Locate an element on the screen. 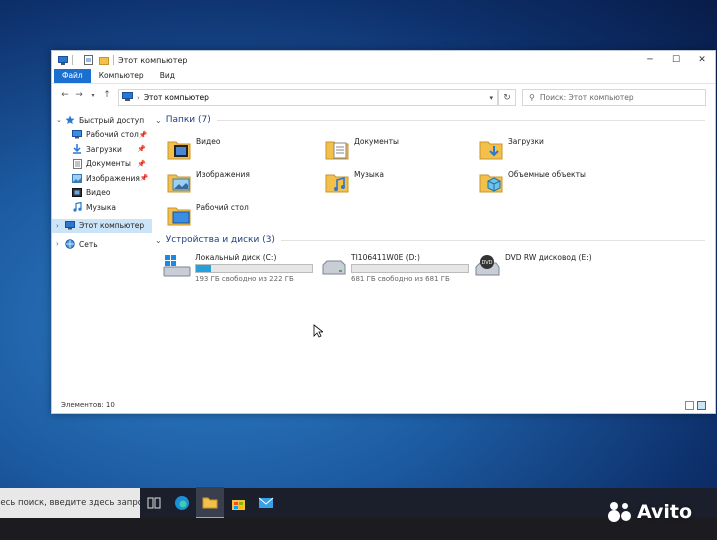 This screenshot has height=540, width=717. tab-computer: Компьютер is located at coordinates (121, 76).